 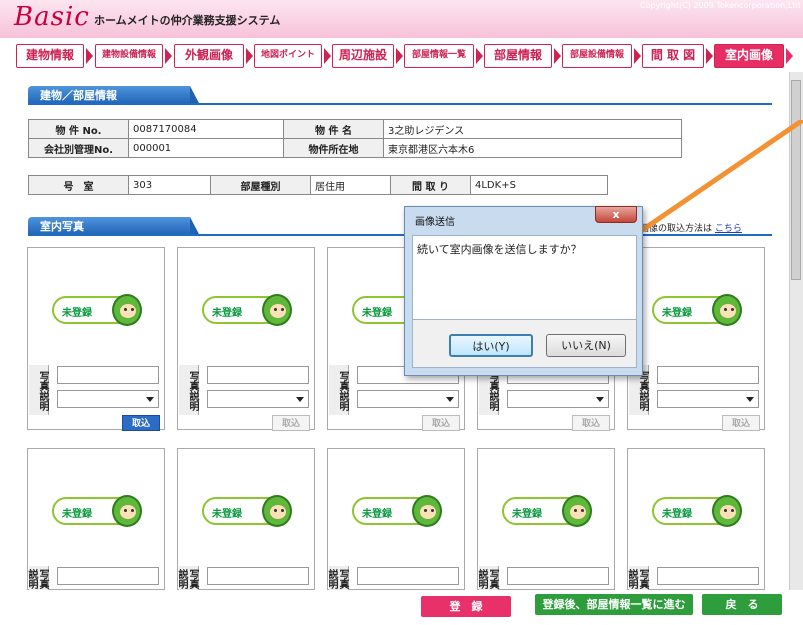 I want to click on room-value: 303, so click(x=169, y=185).